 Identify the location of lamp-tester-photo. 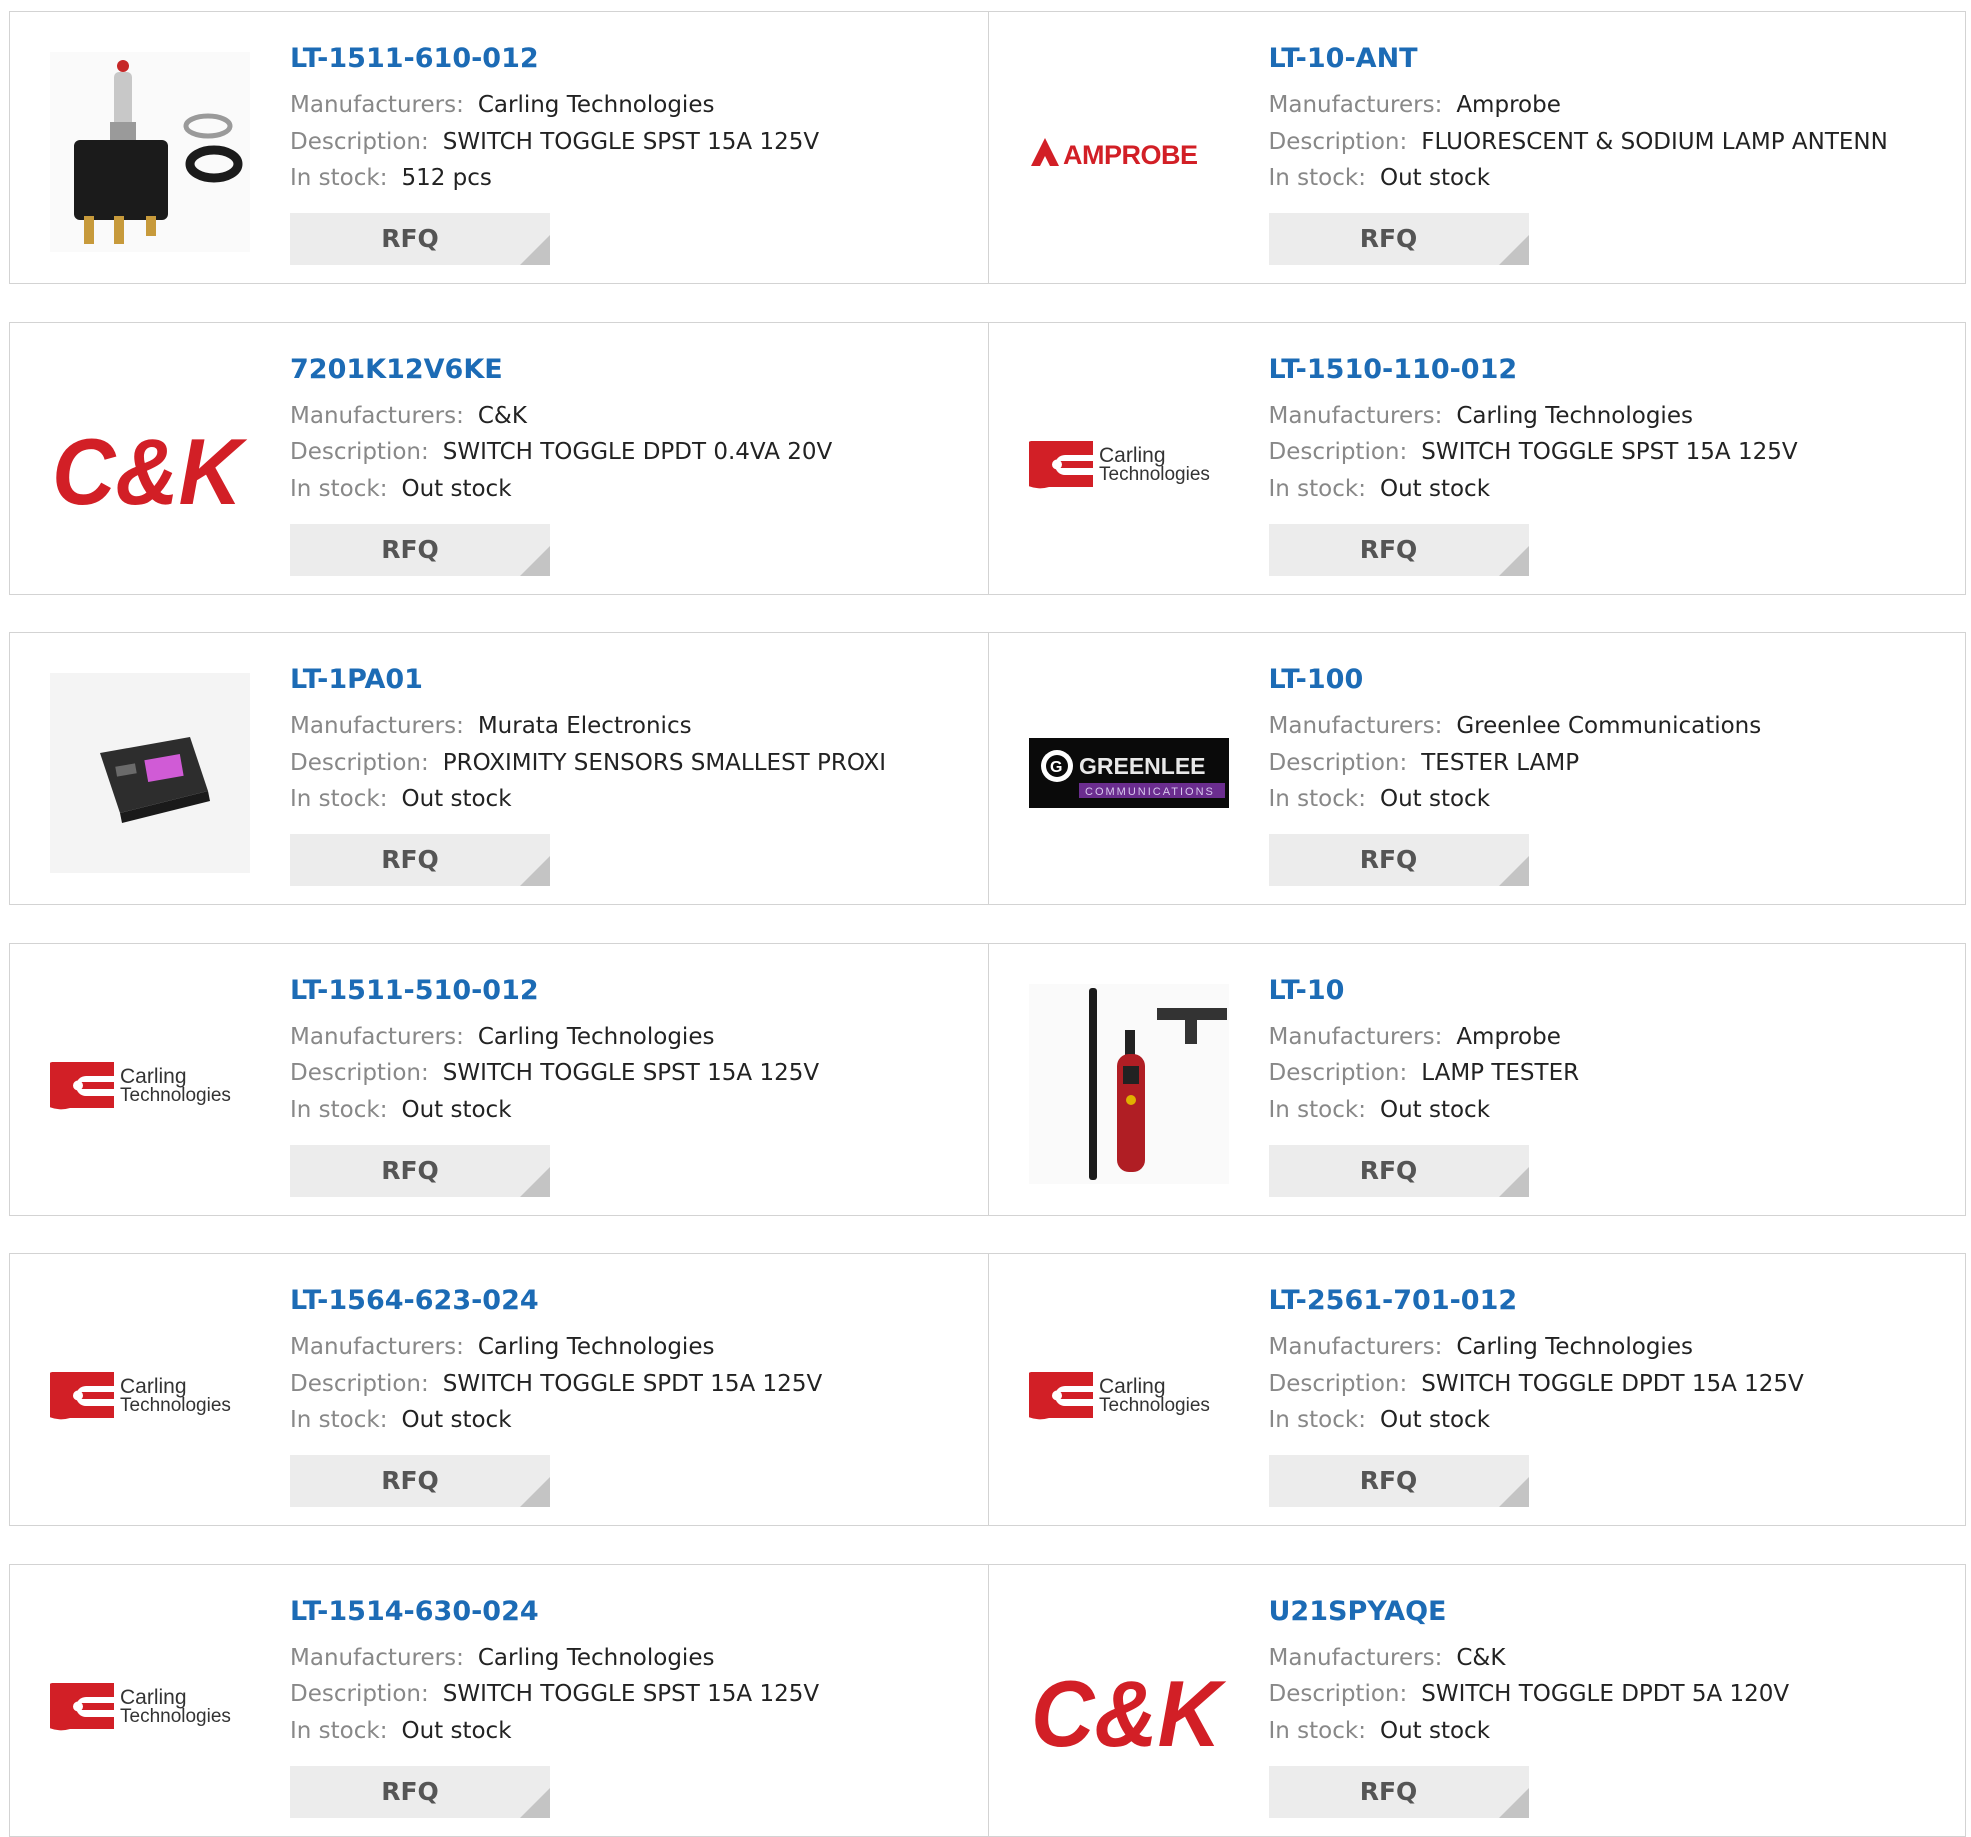
(1128, 1083).